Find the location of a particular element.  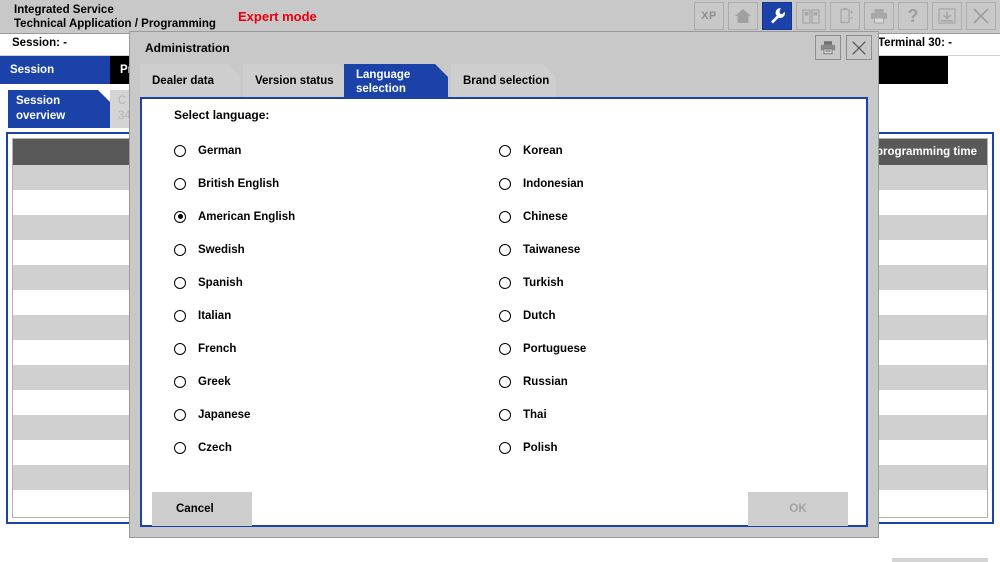

card-icon is located at coordinates (811, 16).